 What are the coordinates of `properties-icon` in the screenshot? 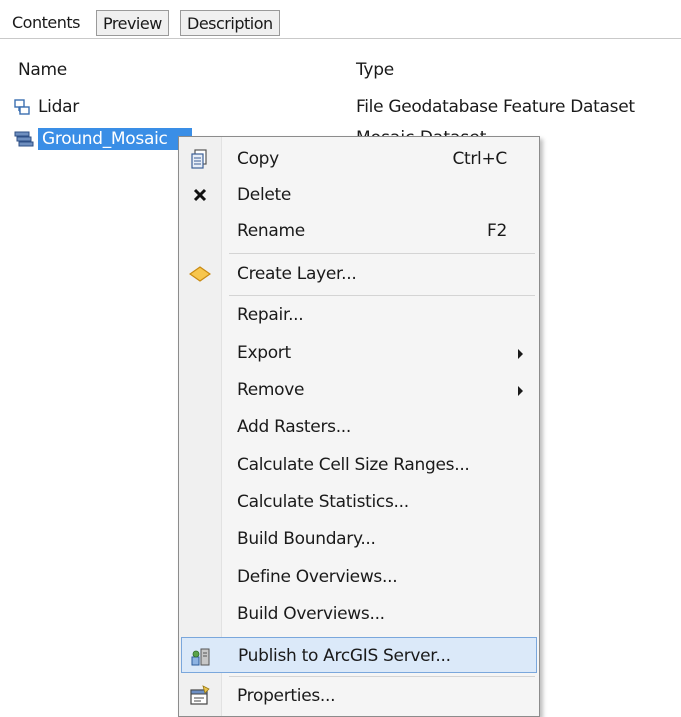 It's located at (200, 696).